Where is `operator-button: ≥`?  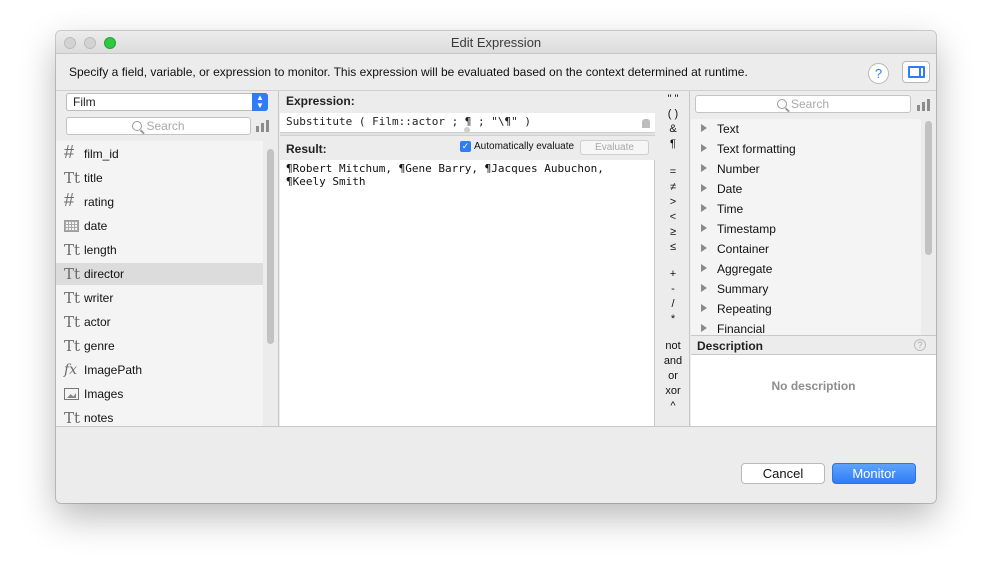 operator-button: ≥ is located at coordinates (673, 232).